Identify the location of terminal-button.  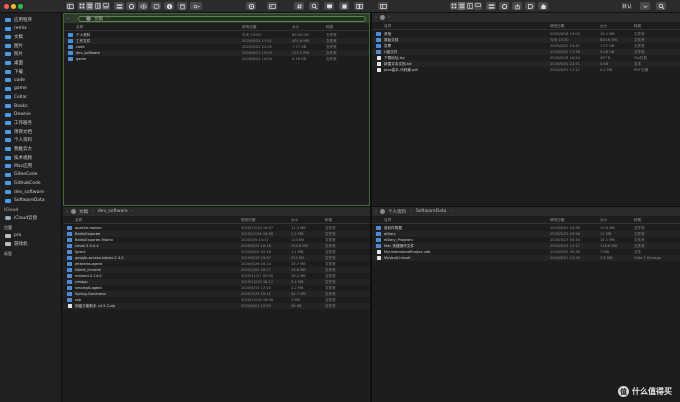
(272, 6).